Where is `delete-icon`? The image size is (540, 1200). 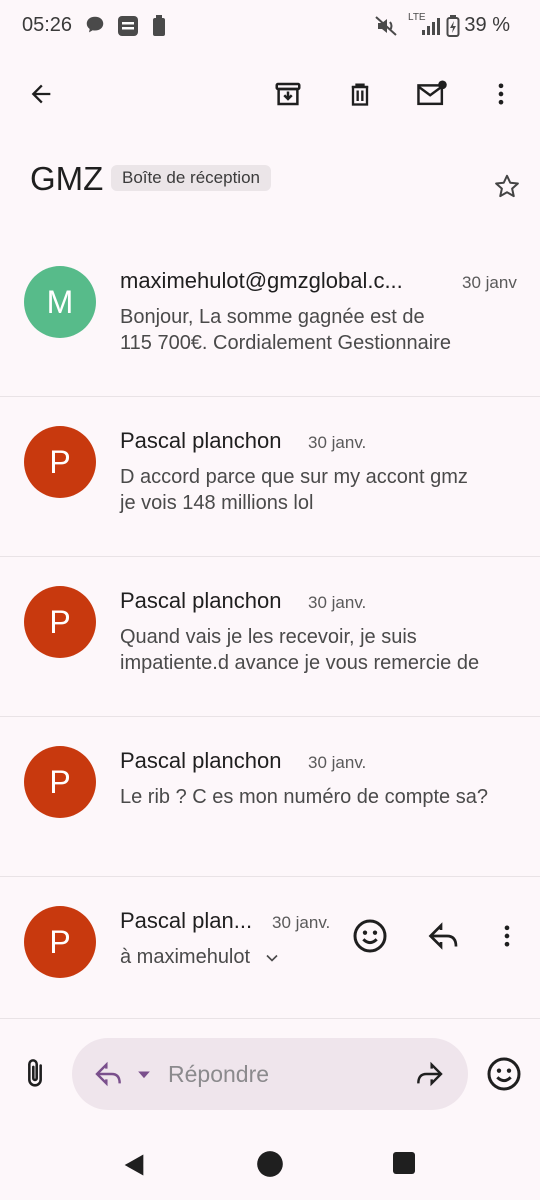
delete-icon is located at coordinates (360, 94).